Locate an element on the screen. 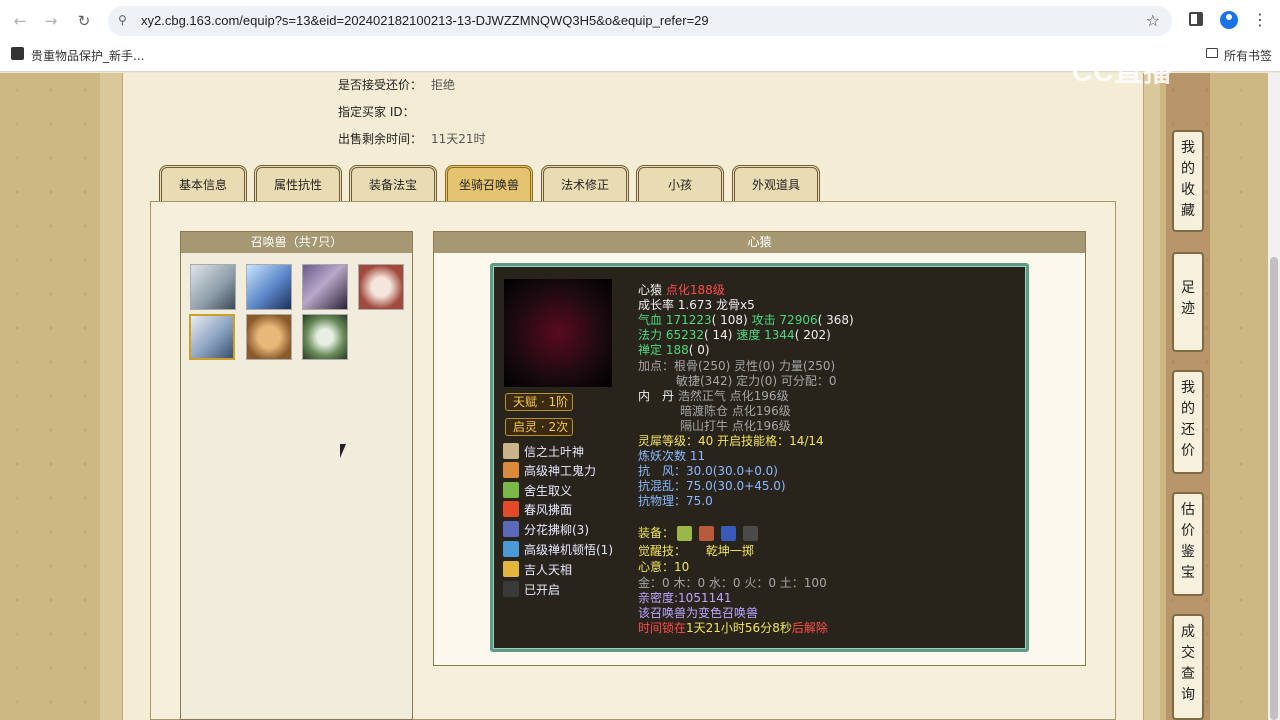 This screenshot has width=1280, height=720. profile-avatar-icon is located at coordinates (1229, 20).